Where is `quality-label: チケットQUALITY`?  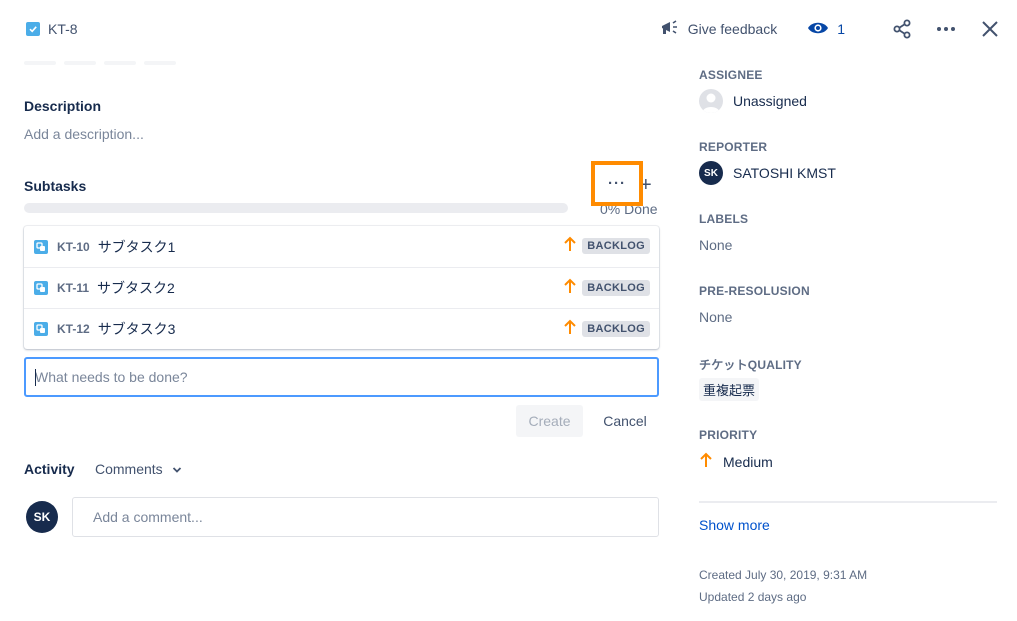
quality-label: チケットQUALITY is located at coordinates (750, 365).